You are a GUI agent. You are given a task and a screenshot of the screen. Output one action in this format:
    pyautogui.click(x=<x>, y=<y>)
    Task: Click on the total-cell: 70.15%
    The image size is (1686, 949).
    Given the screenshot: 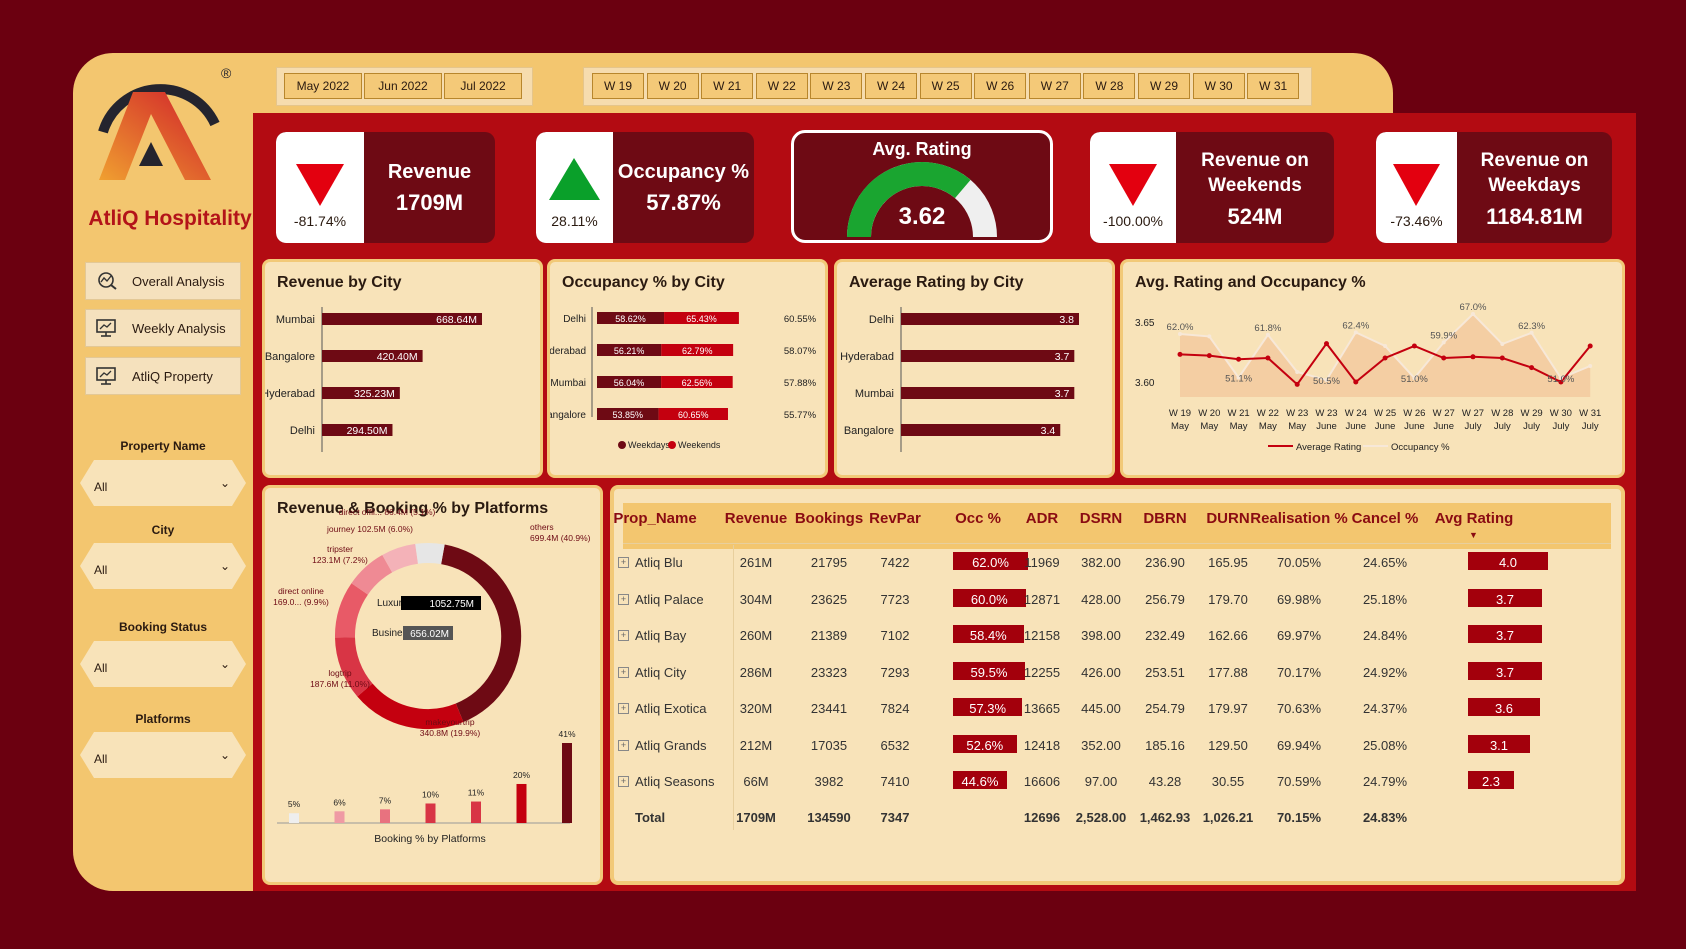 What is the action you would take?
    pyautogui.click(x=1299, y=817)
    